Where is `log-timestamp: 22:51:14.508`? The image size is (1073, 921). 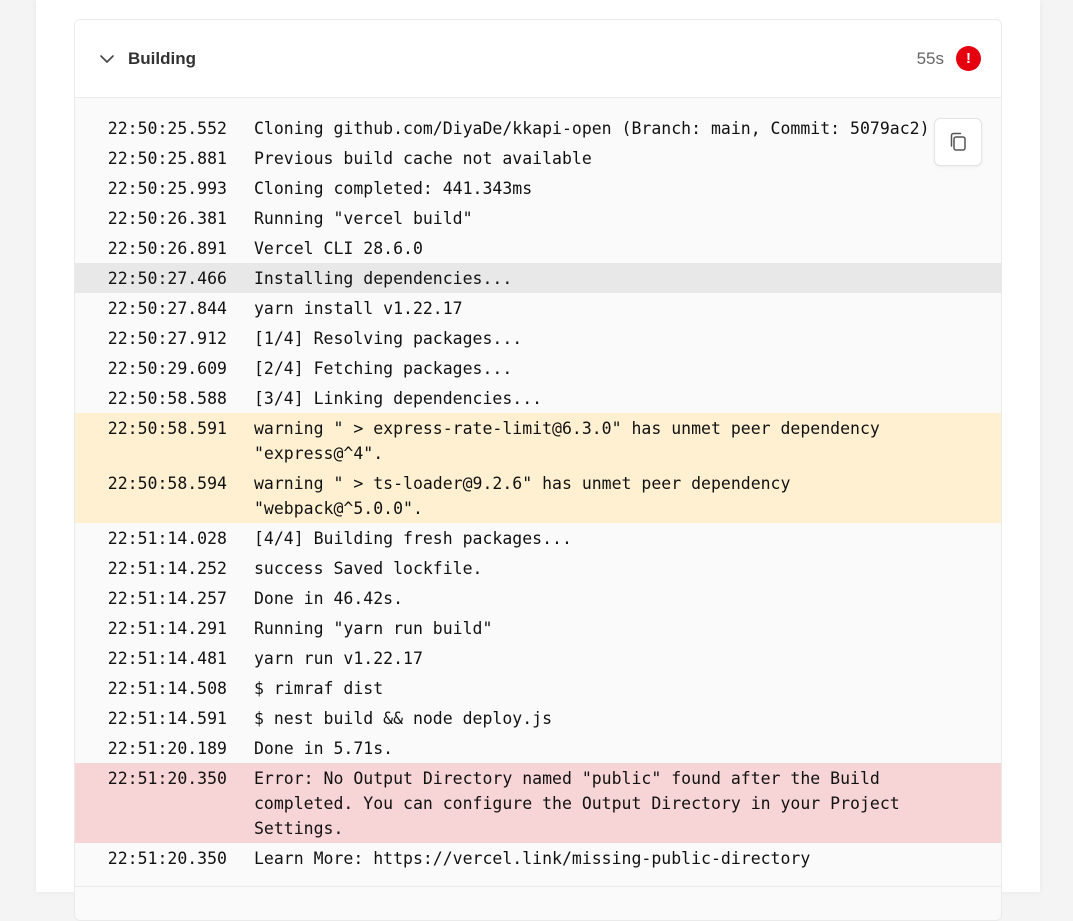
log-timestamp: 22:51:14.508 is located at coordinates (167, 688).